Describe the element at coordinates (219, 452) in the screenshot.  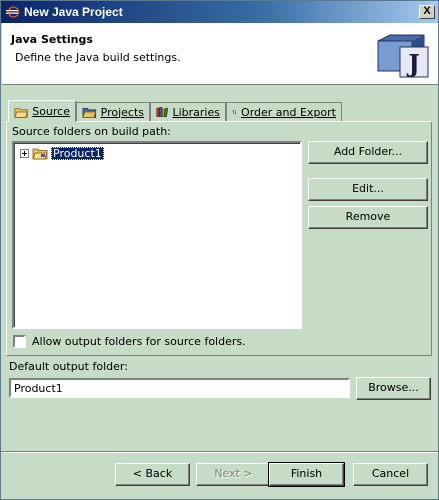
I see `footer-separator` at that location.